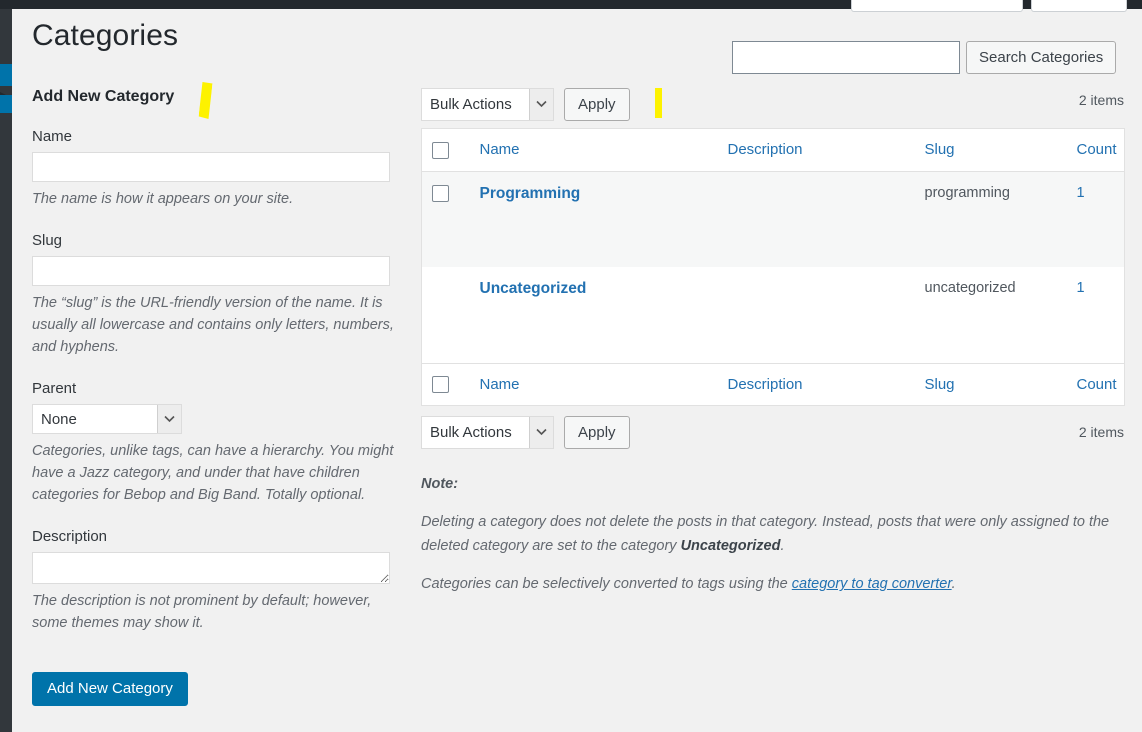 This screenshot has width=1142, height=732. I want to click on table-foot: Name Description Slug Count, so click(773, 384).